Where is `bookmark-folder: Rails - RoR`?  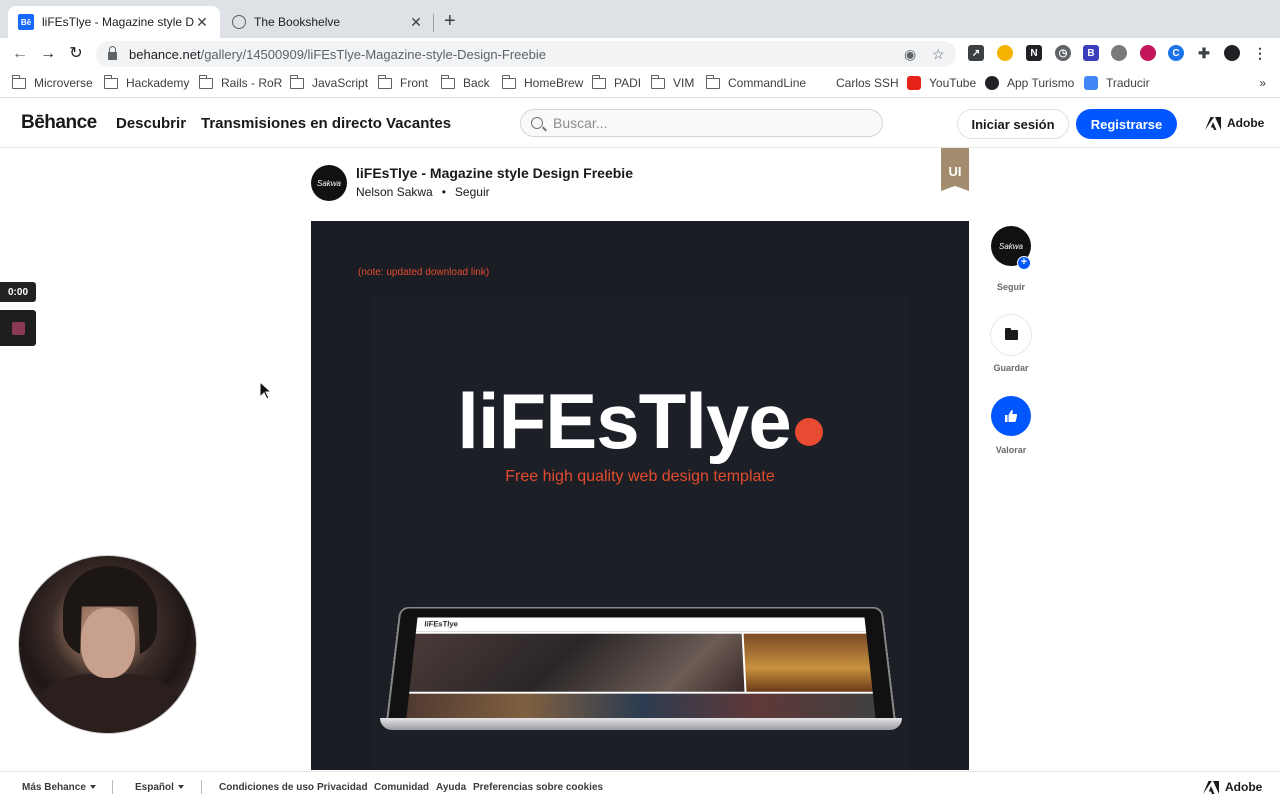
bookmark-folder: Rails - RoR is located at coordinates (240, 82).